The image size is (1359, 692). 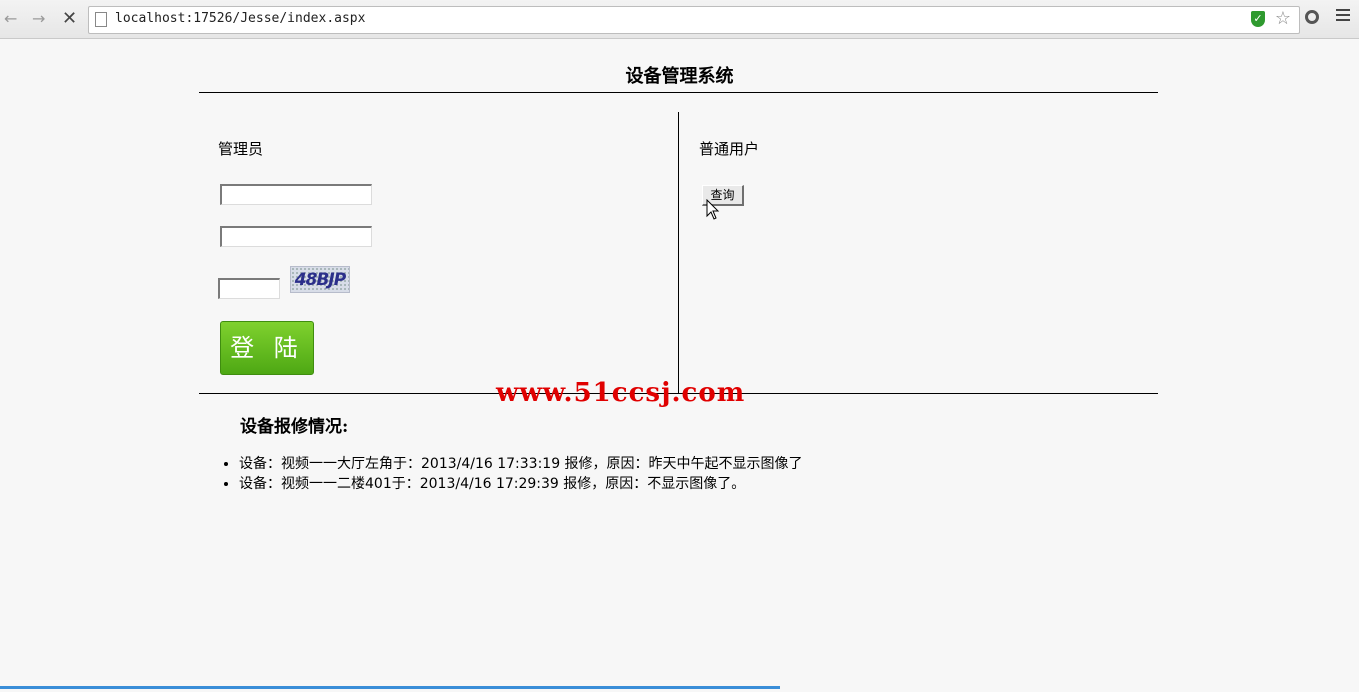 I want to click on login-button: 登 陆, so click(x=267, y=348).